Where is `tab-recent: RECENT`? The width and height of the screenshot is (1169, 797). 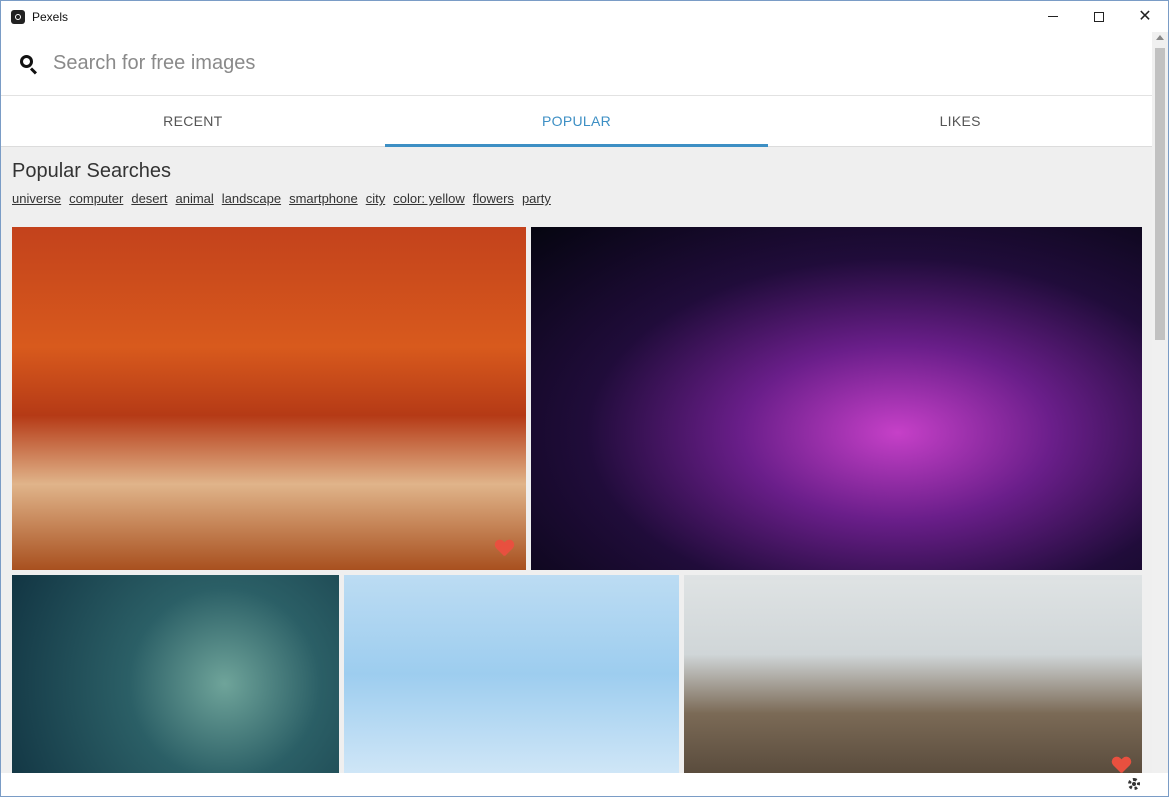 tab-recent: RECENT is located at coordinates (193, 121).